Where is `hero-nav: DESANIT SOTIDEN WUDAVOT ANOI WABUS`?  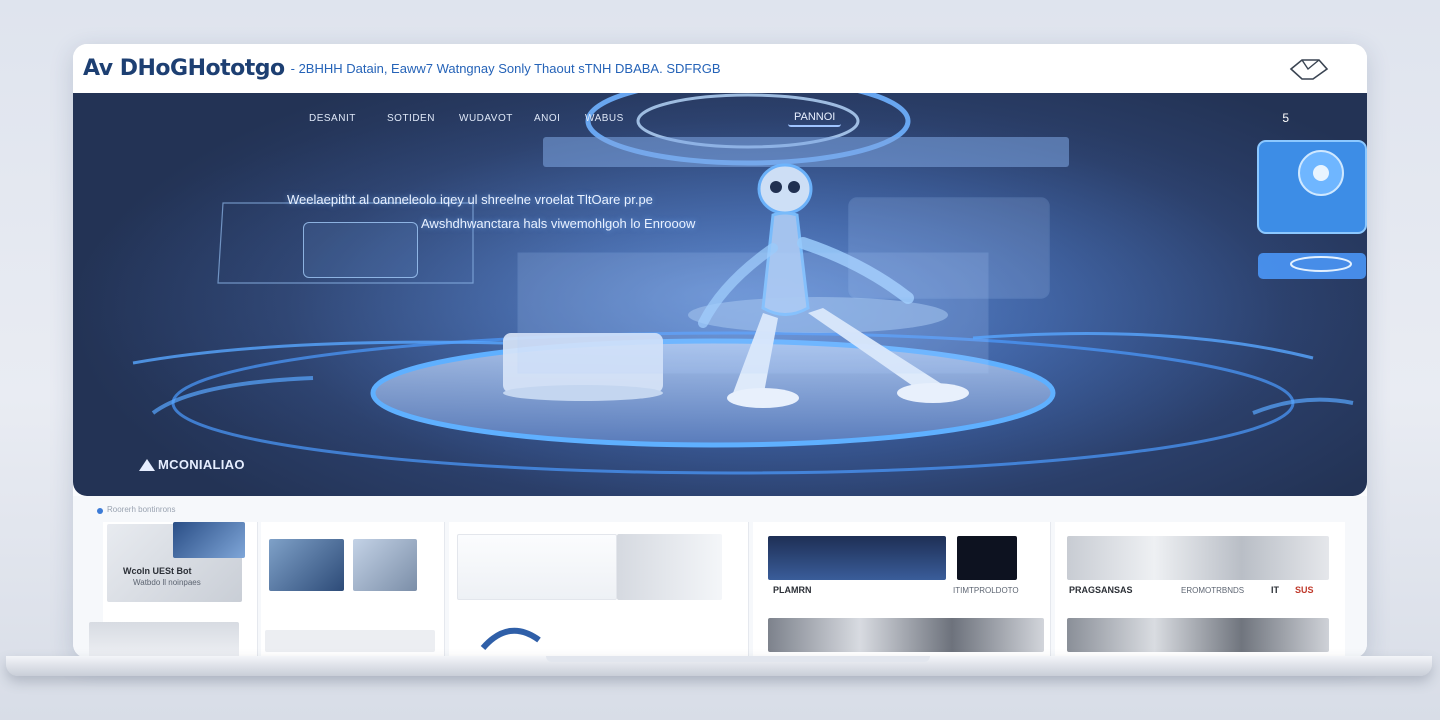 hero-nav: DESANIT SOTIDEN WUDAVOT ANOI WABUS is located at coordinates (477, 118).